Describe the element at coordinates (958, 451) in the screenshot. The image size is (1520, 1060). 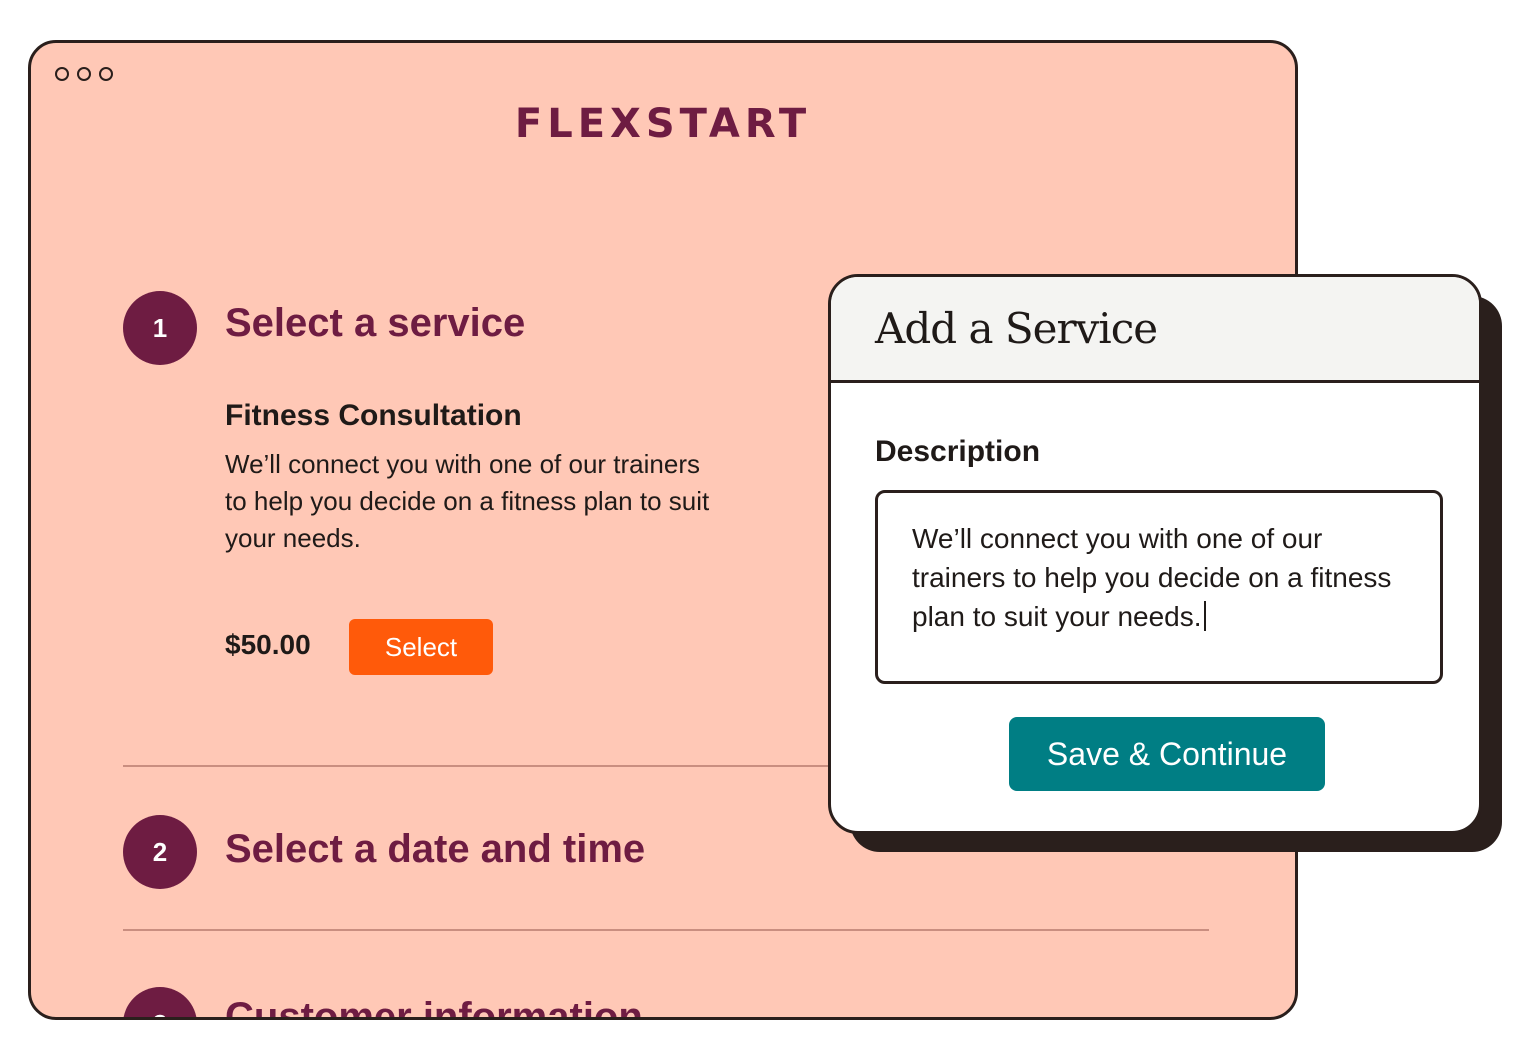
I see `description-label: Description` at that location.